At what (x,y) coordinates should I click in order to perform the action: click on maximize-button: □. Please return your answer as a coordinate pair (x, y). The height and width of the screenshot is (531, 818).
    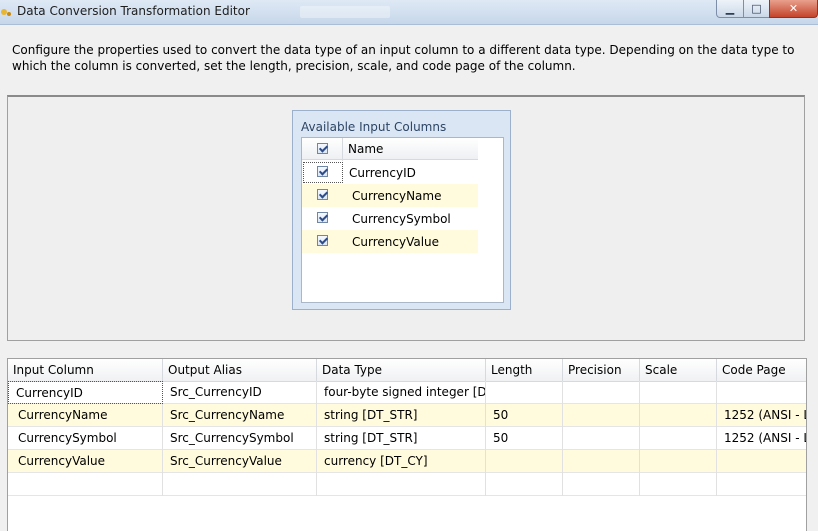
    Looking at the image, I should click on (756, 9).